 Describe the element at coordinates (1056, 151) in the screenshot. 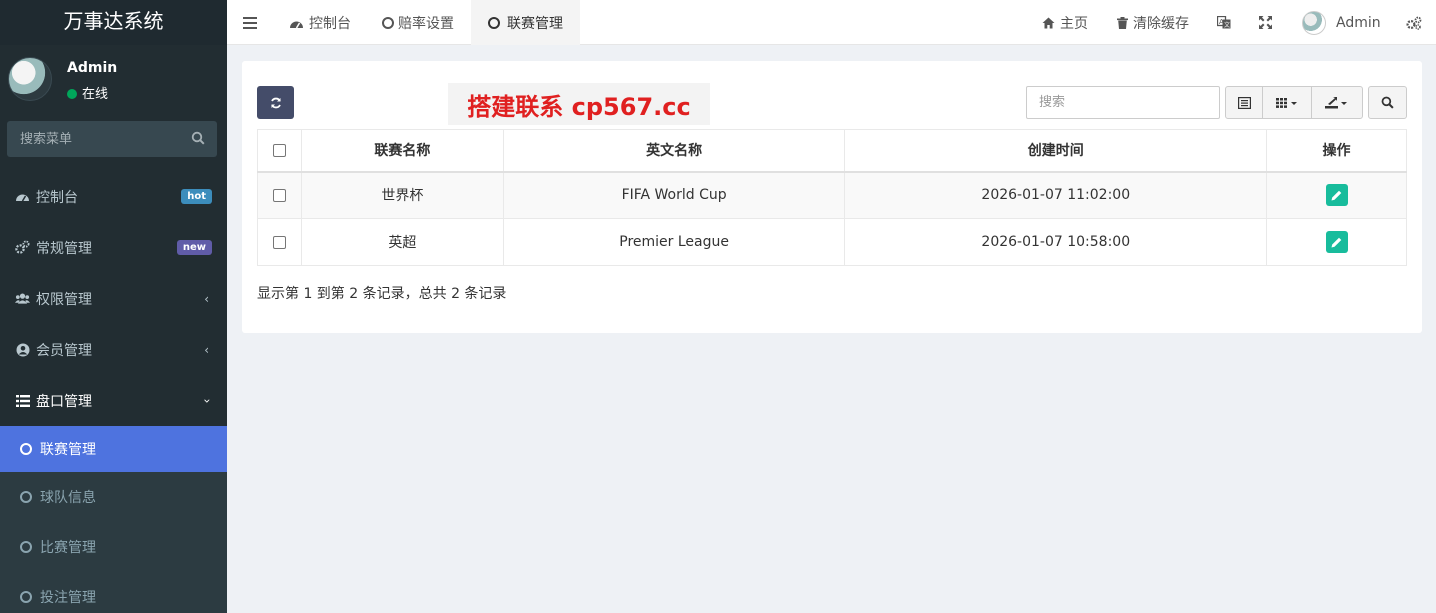

I see `column-header: 创建时间` at that location.